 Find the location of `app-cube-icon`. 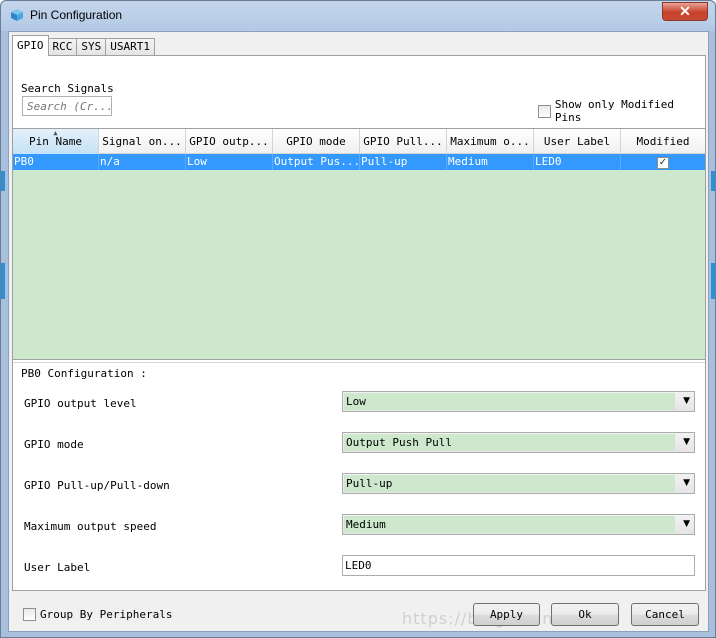

app-cube-icon is located at coordinates (17, 15).